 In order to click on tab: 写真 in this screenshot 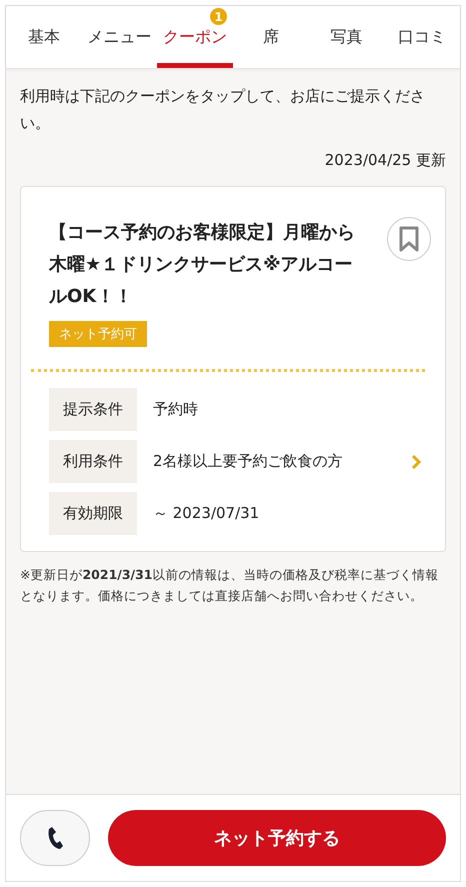, I will do `click(346, 37)`.